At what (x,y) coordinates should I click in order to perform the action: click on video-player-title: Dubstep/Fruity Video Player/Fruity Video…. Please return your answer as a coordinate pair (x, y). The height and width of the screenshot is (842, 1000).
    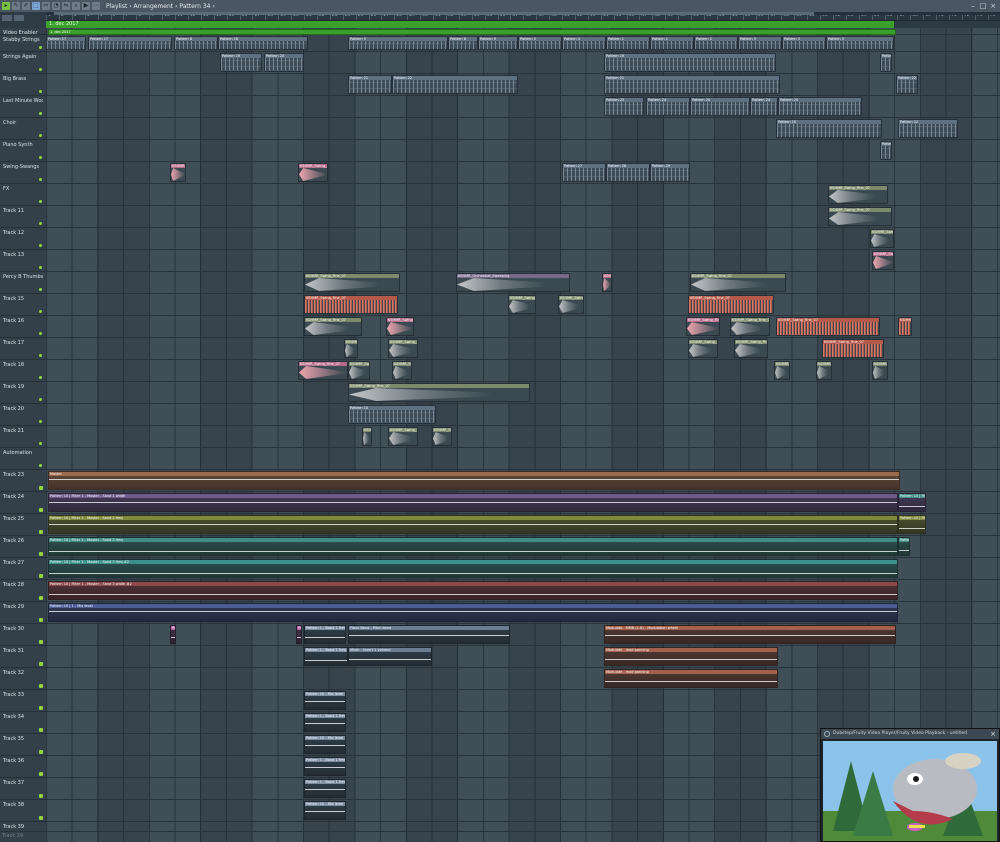
    Looking at the image, I should click on (910, 734).